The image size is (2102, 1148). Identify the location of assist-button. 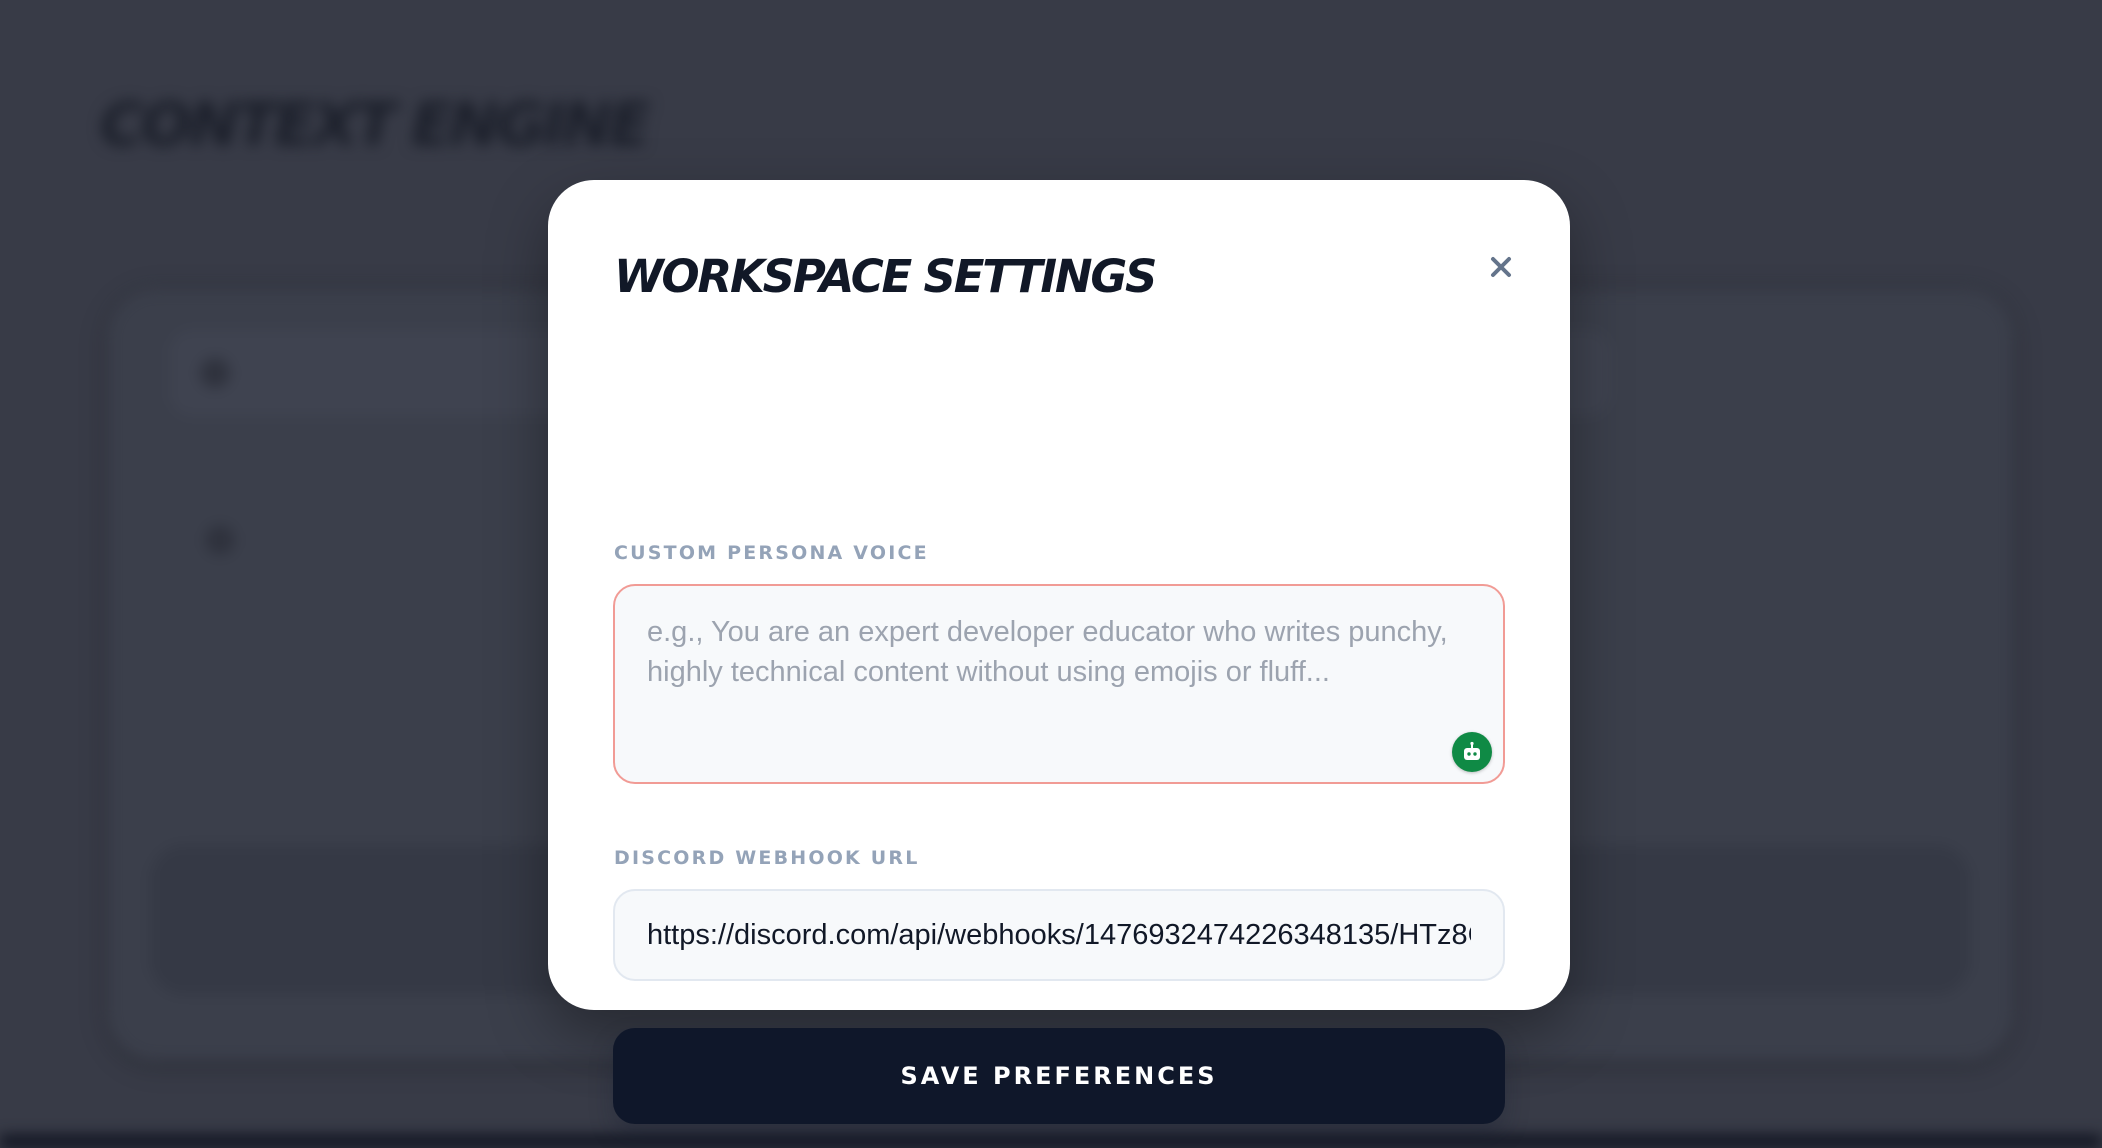
(1472, 752).